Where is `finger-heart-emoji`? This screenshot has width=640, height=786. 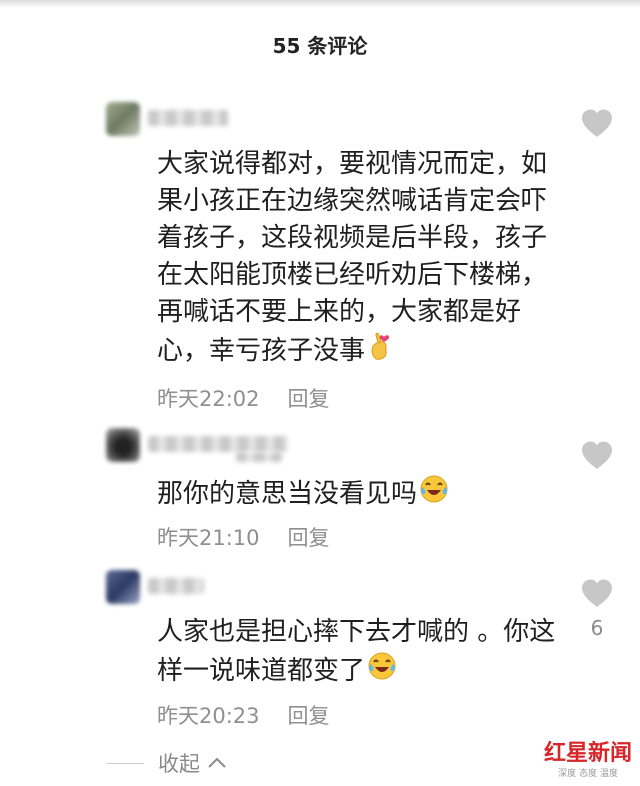
finger-heart-emoji is located at coordinates (380, 351).